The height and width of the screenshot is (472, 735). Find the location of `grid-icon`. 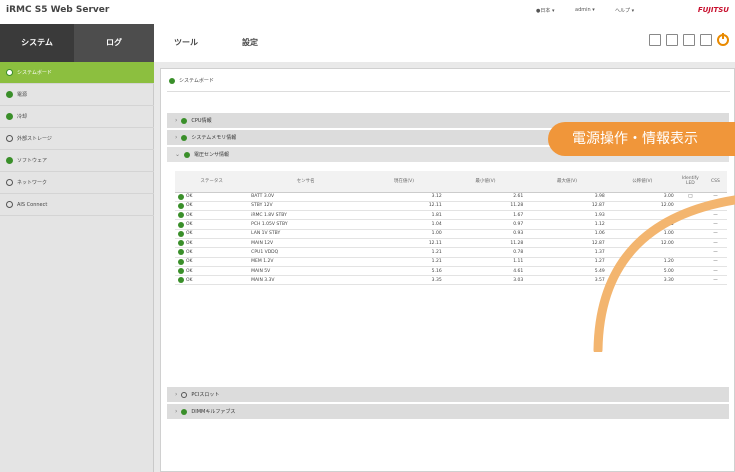

grid-icon is located at coordinates (689, 40).